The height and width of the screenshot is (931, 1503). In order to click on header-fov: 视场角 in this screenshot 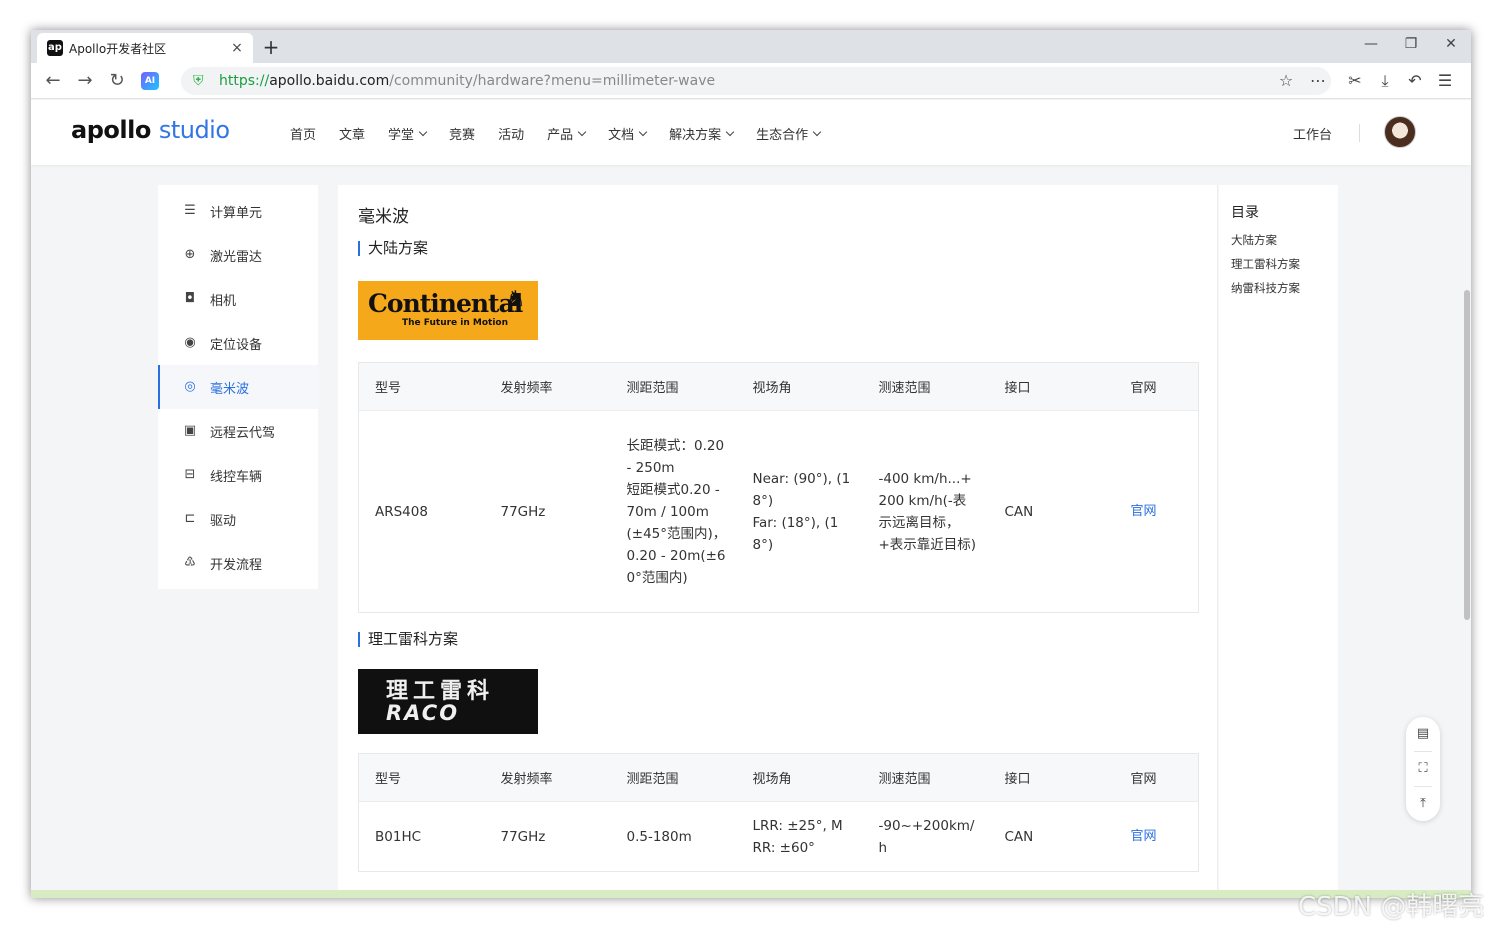, I will do `click(799, 777)`.